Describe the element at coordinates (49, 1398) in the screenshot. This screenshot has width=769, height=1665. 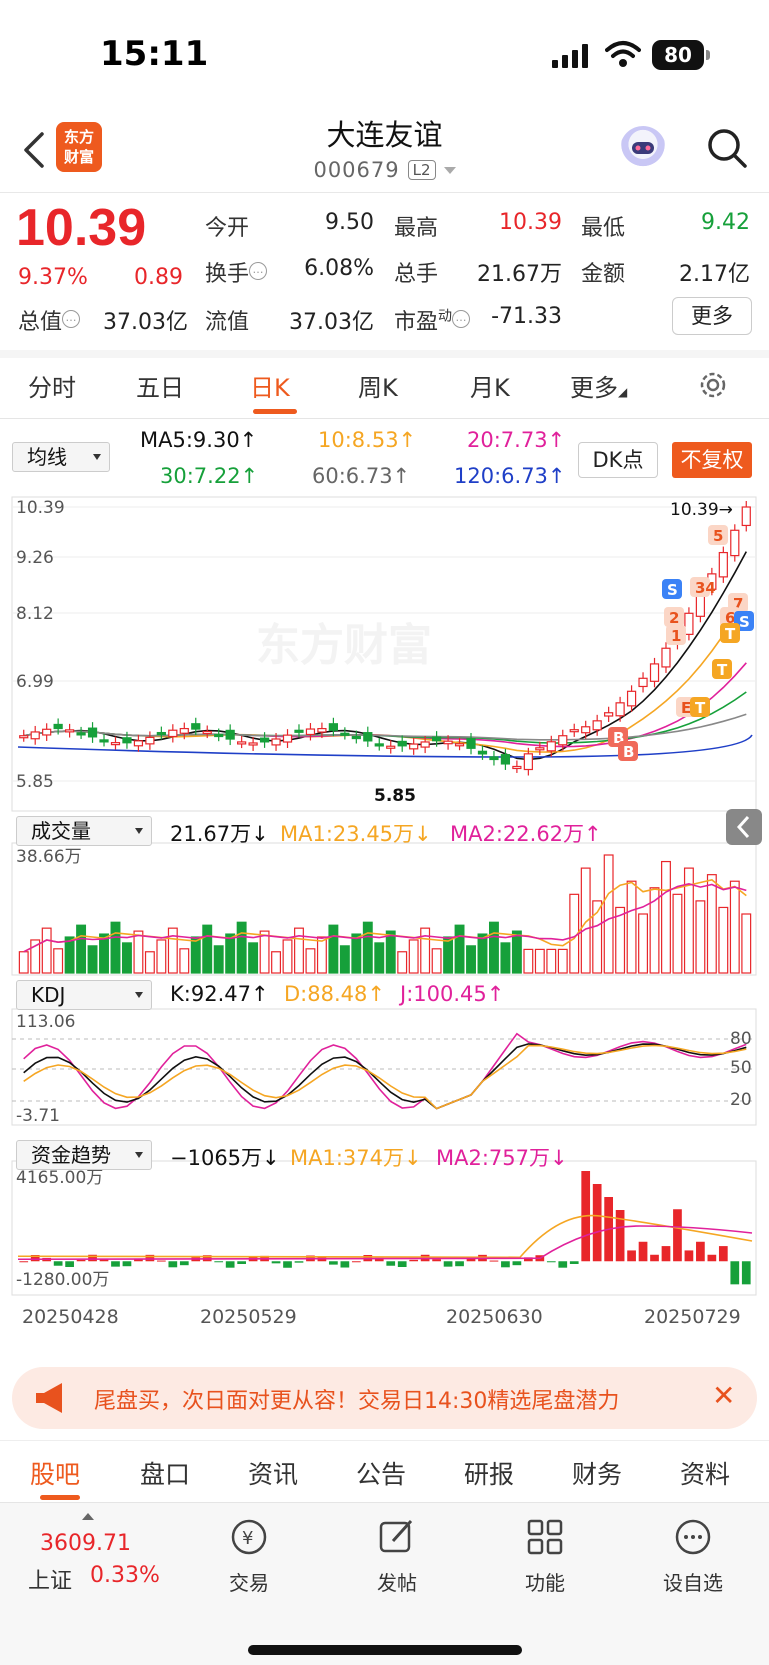
I see `megaphone-icon` at that location.